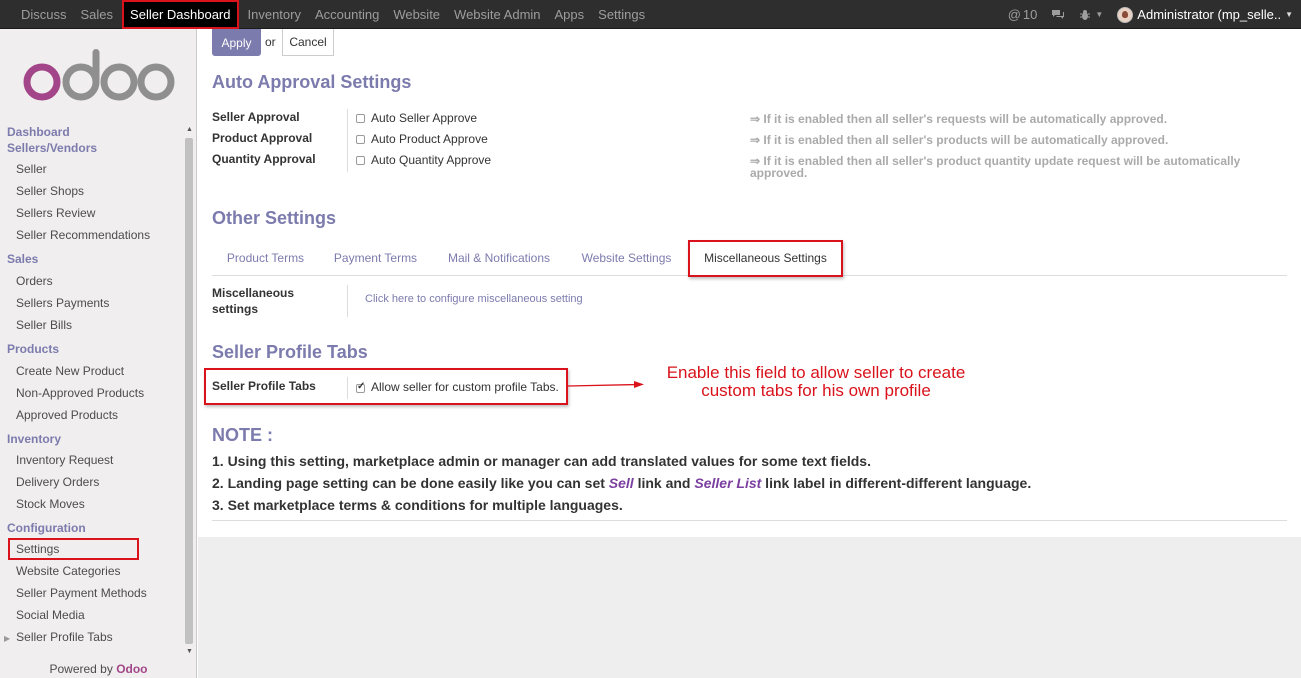 This screenshot has width=1301, height=678. I want to click on auto-product-approve-label: Auto Product Approve, so click(429, 139).